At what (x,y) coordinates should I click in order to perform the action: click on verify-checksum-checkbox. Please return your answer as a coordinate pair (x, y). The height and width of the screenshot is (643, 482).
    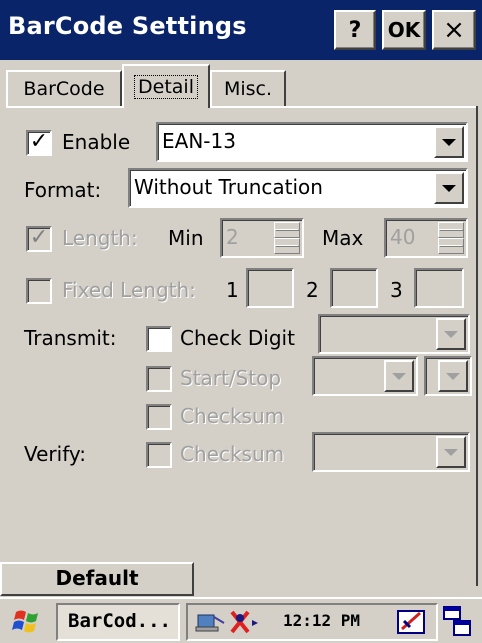
    Looking at the image, I should click on (159, 455).